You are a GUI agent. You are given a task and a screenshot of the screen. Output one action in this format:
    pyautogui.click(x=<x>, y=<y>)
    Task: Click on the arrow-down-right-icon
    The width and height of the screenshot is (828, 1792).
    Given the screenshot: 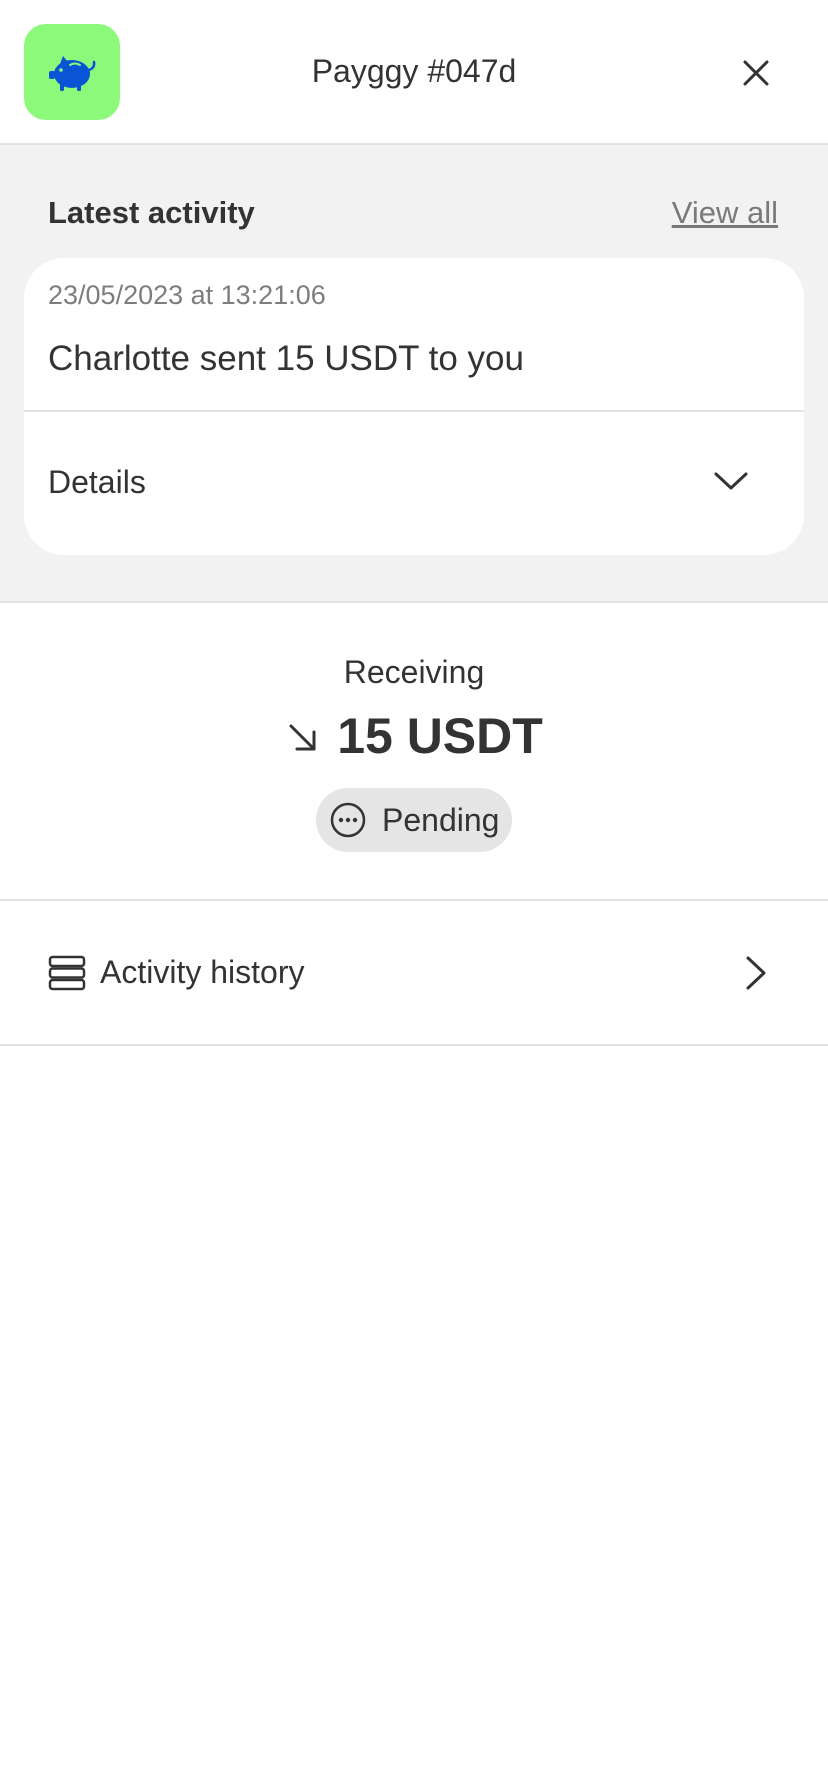 What is the action you would take?
    pyautogui.click(x=302, y=737)
    